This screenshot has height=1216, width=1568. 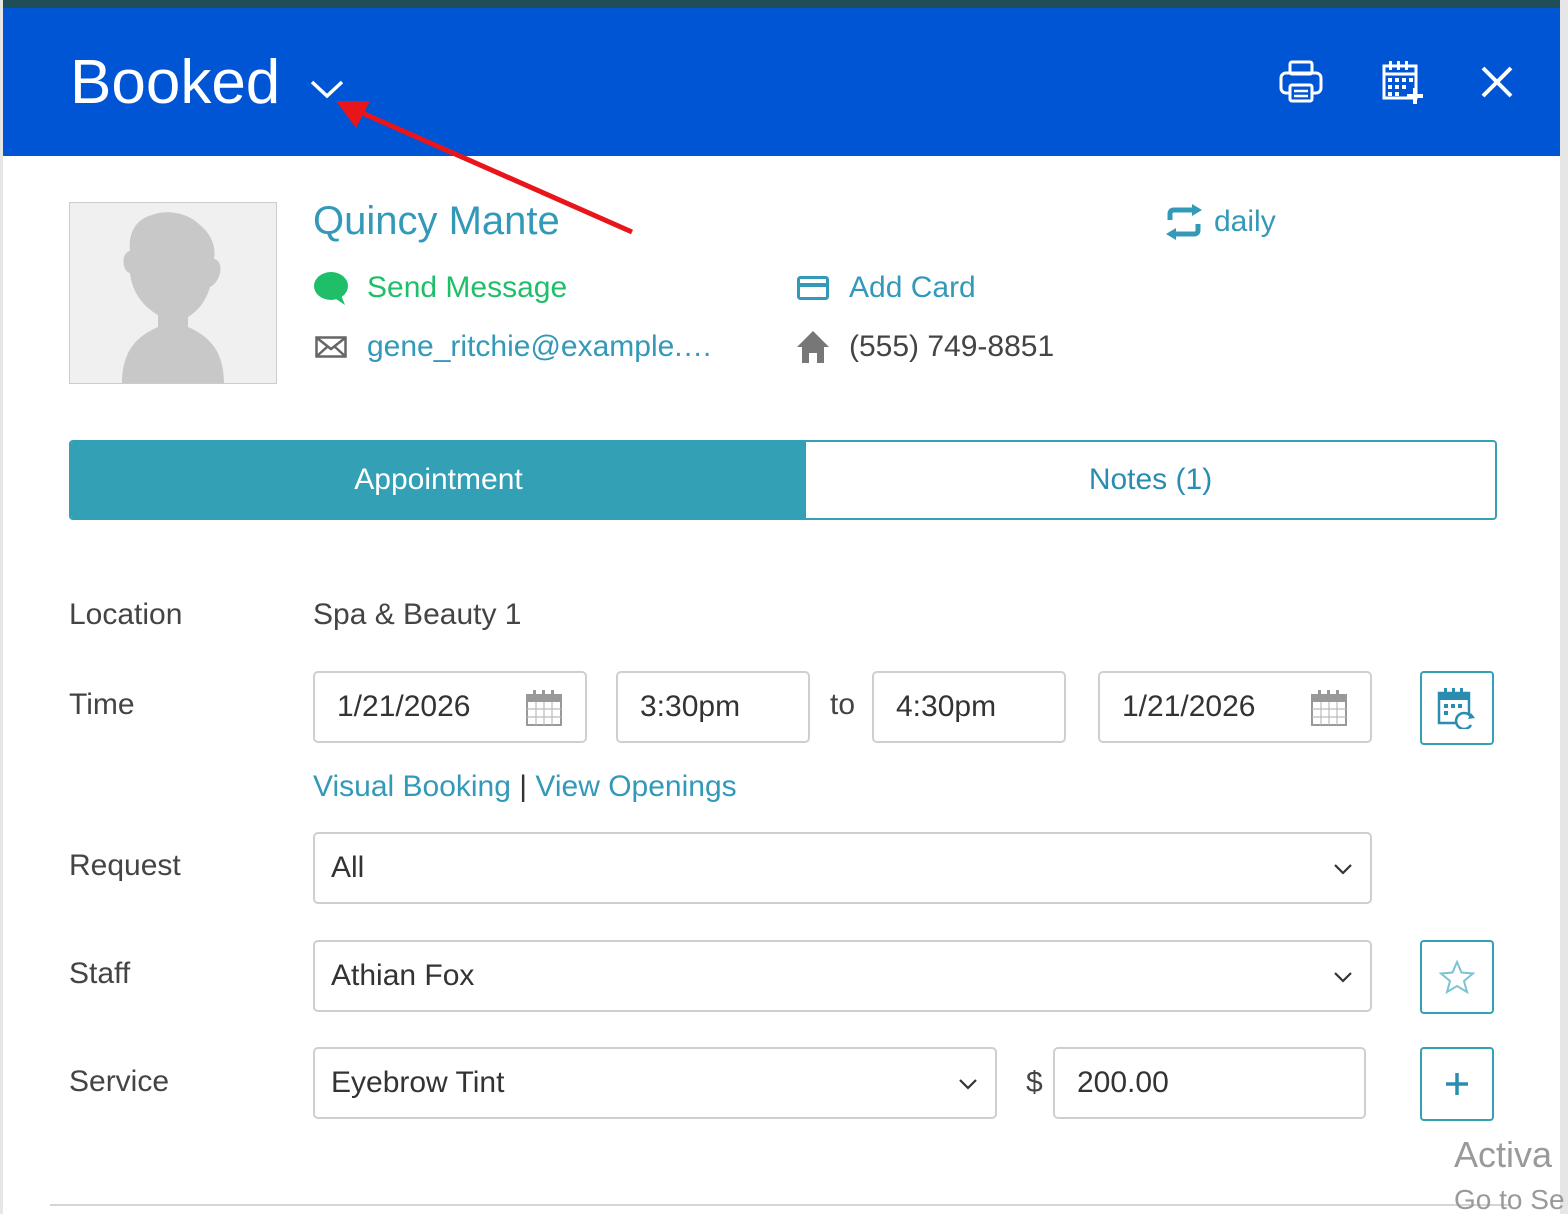 I want to click on calendar-refresh-icon, so click(x=1456, y=708).